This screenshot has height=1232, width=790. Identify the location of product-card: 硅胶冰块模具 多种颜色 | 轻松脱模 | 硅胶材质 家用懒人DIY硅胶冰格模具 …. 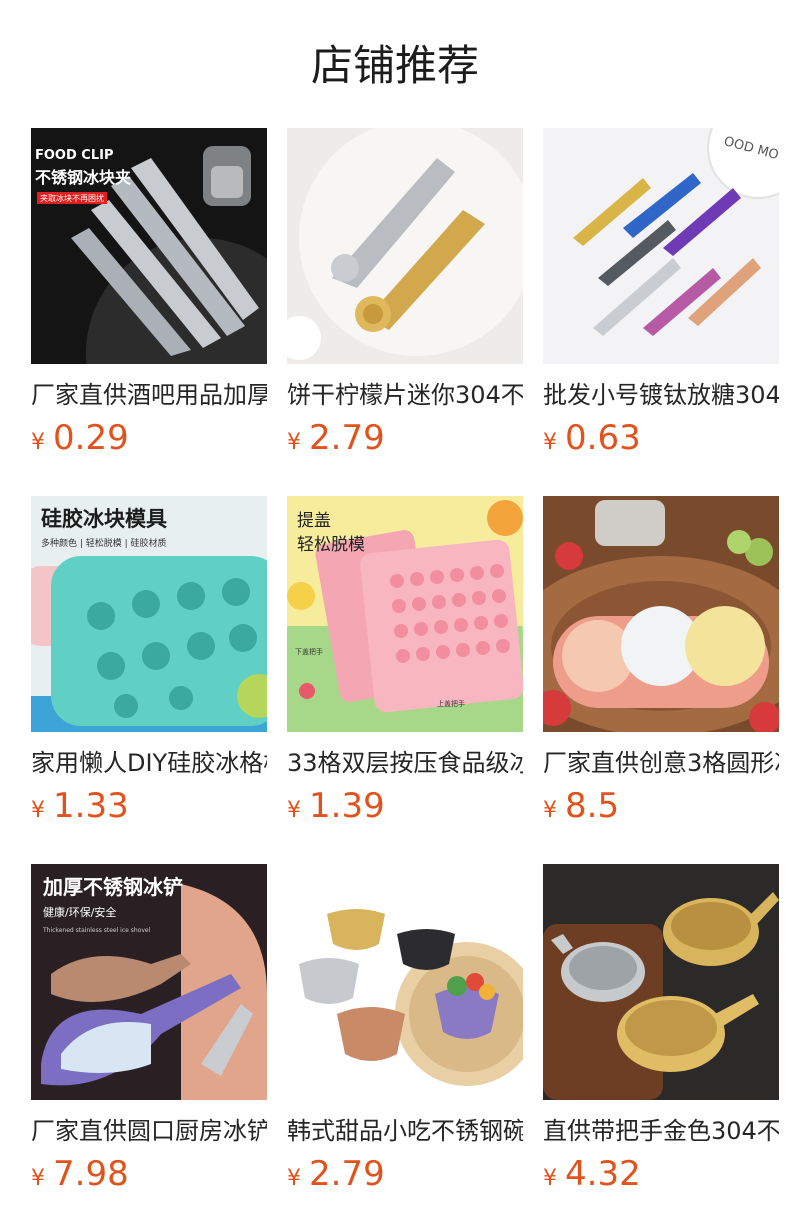
(149, 666).